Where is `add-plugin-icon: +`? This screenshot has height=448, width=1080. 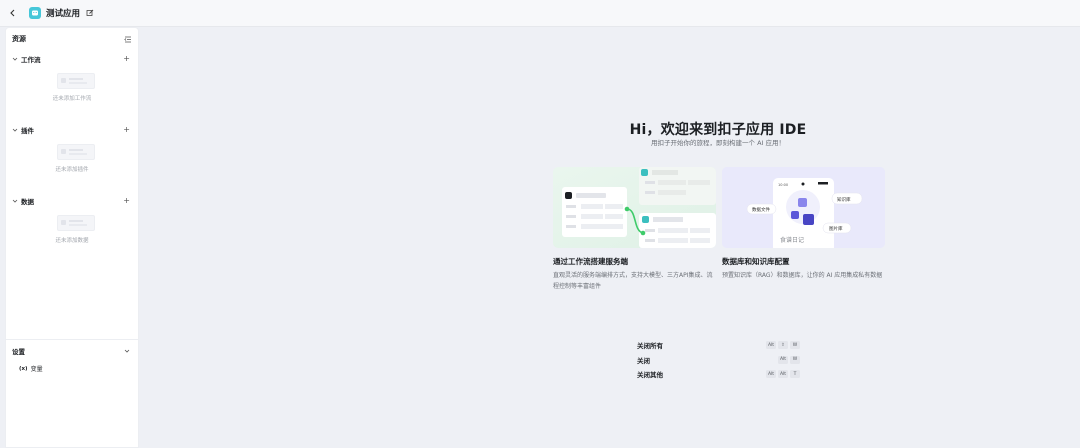 add-plugin-icon: + is located at coordinates (126, 130).